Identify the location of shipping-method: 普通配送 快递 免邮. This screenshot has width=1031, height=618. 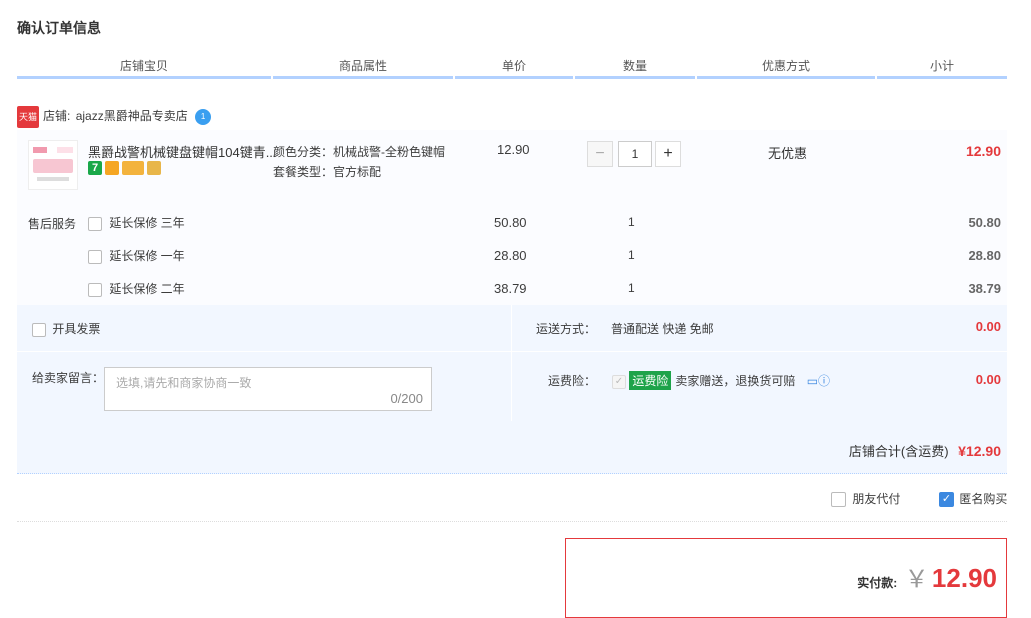
(662, 328).